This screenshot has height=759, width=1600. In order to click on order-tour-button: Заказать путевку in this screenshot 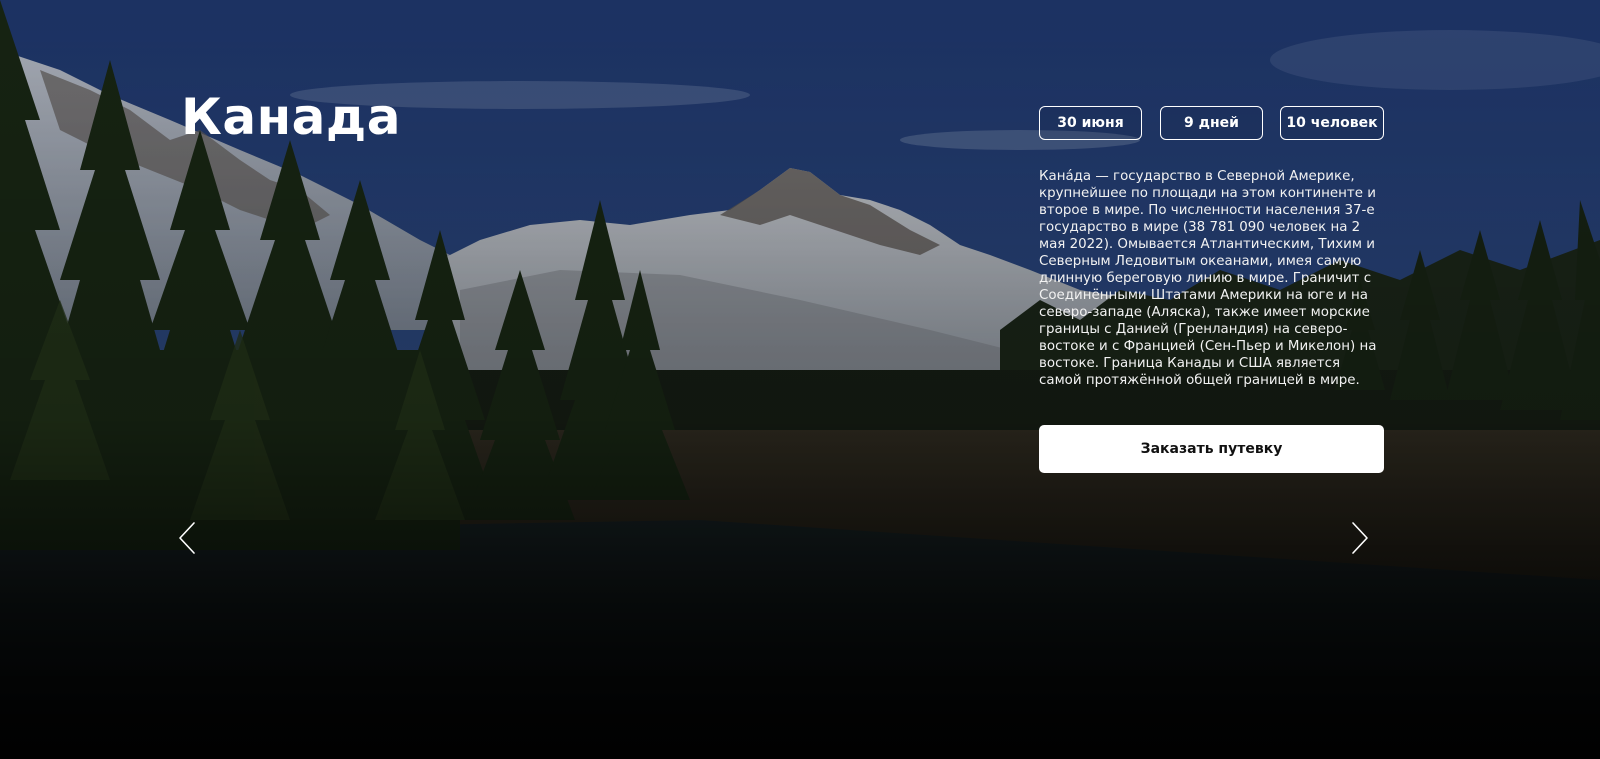, I will do `click(1211, 449)`.